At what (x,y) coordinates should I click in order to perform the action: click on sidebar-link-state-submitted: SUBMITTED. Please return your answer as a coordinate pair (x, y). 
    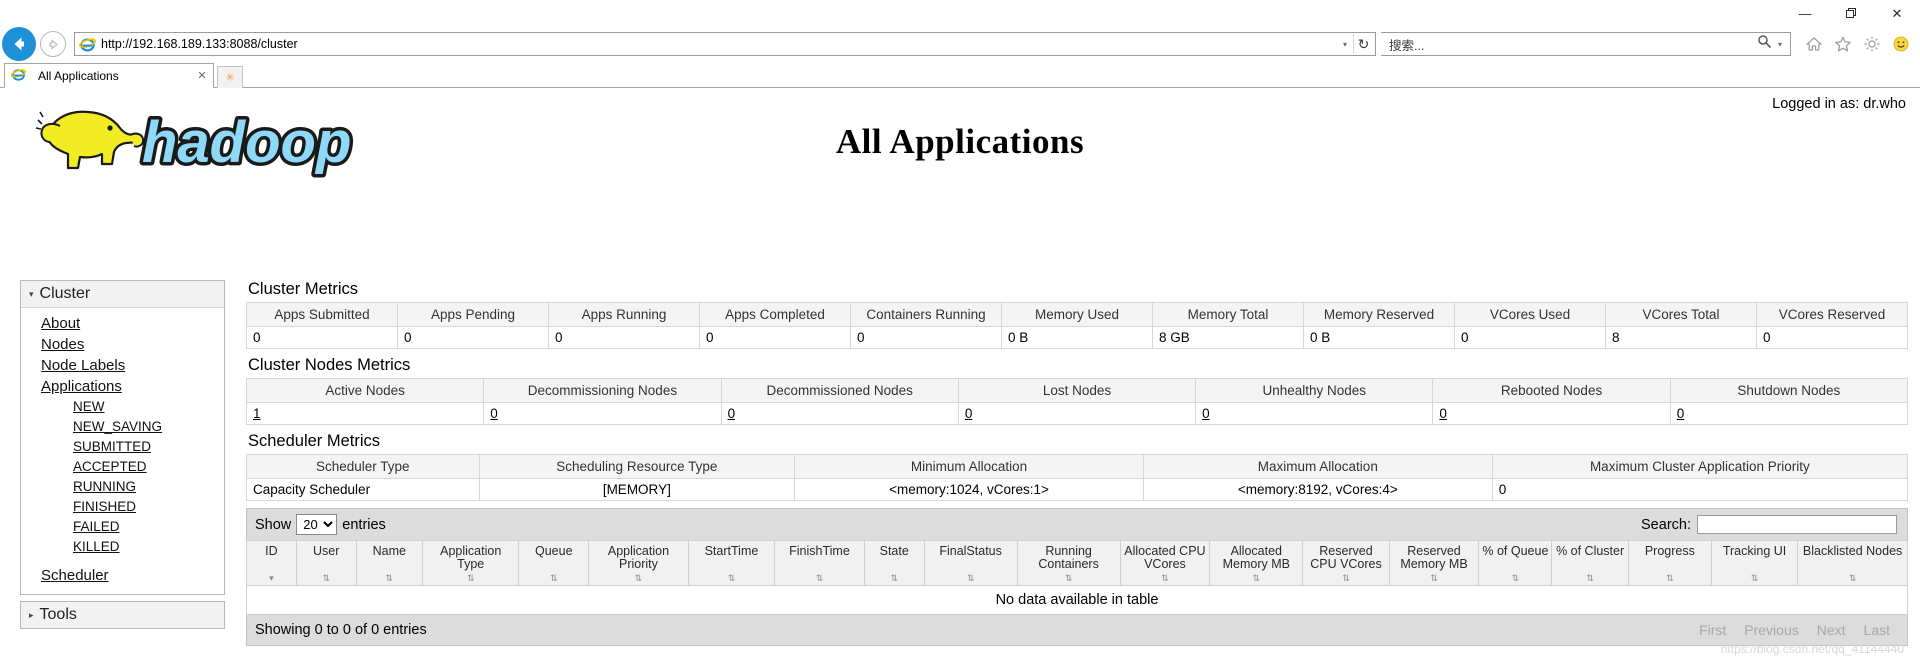
    Looking at the image, I should click on (122, 447).